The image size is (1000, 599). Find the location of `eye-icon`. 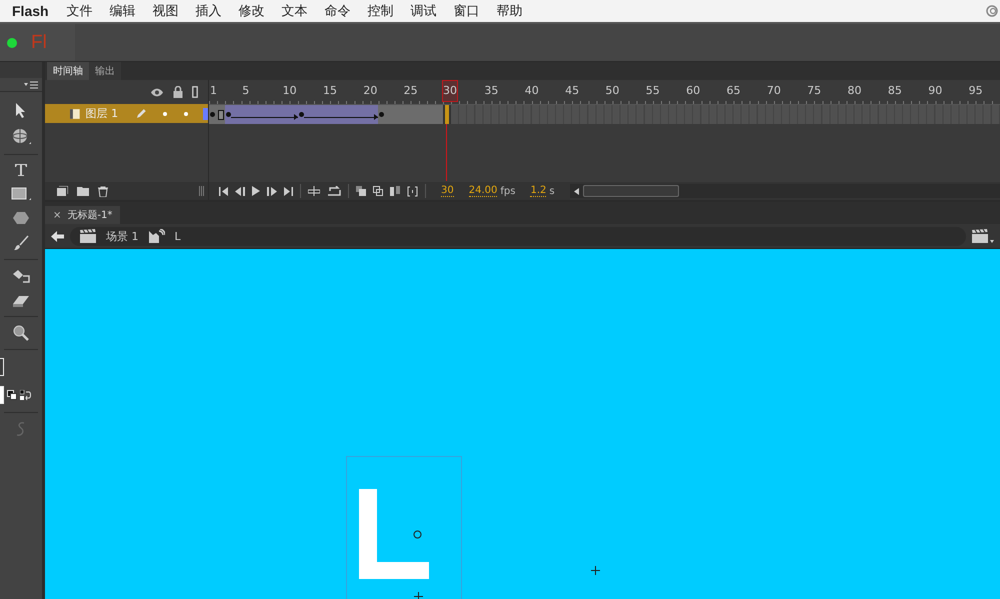

eye-icon is located at coordinates (157, 92).